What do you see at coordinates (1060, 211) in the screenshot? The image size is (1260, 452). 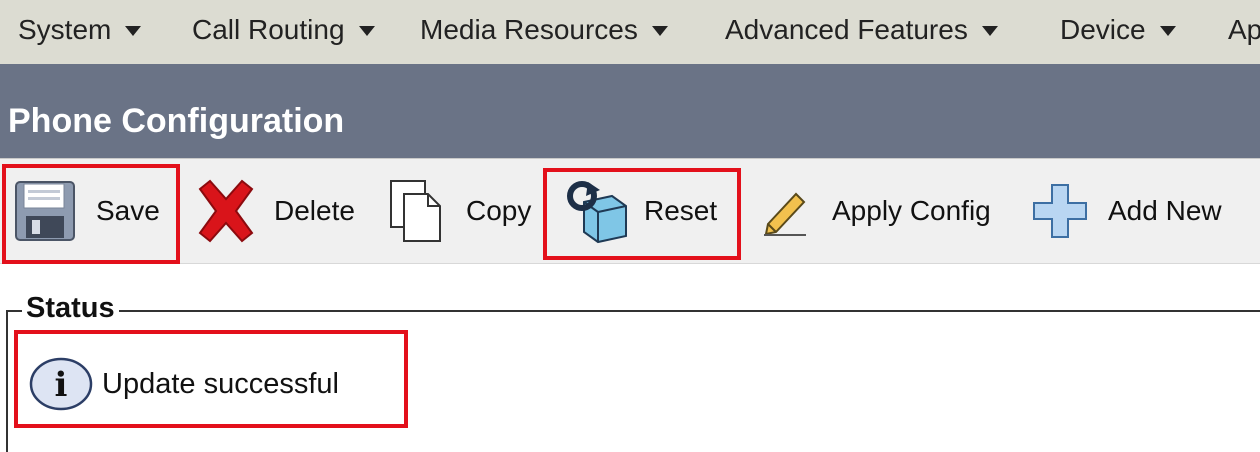 I see `add-icon` at bounding box center [1060, 211].